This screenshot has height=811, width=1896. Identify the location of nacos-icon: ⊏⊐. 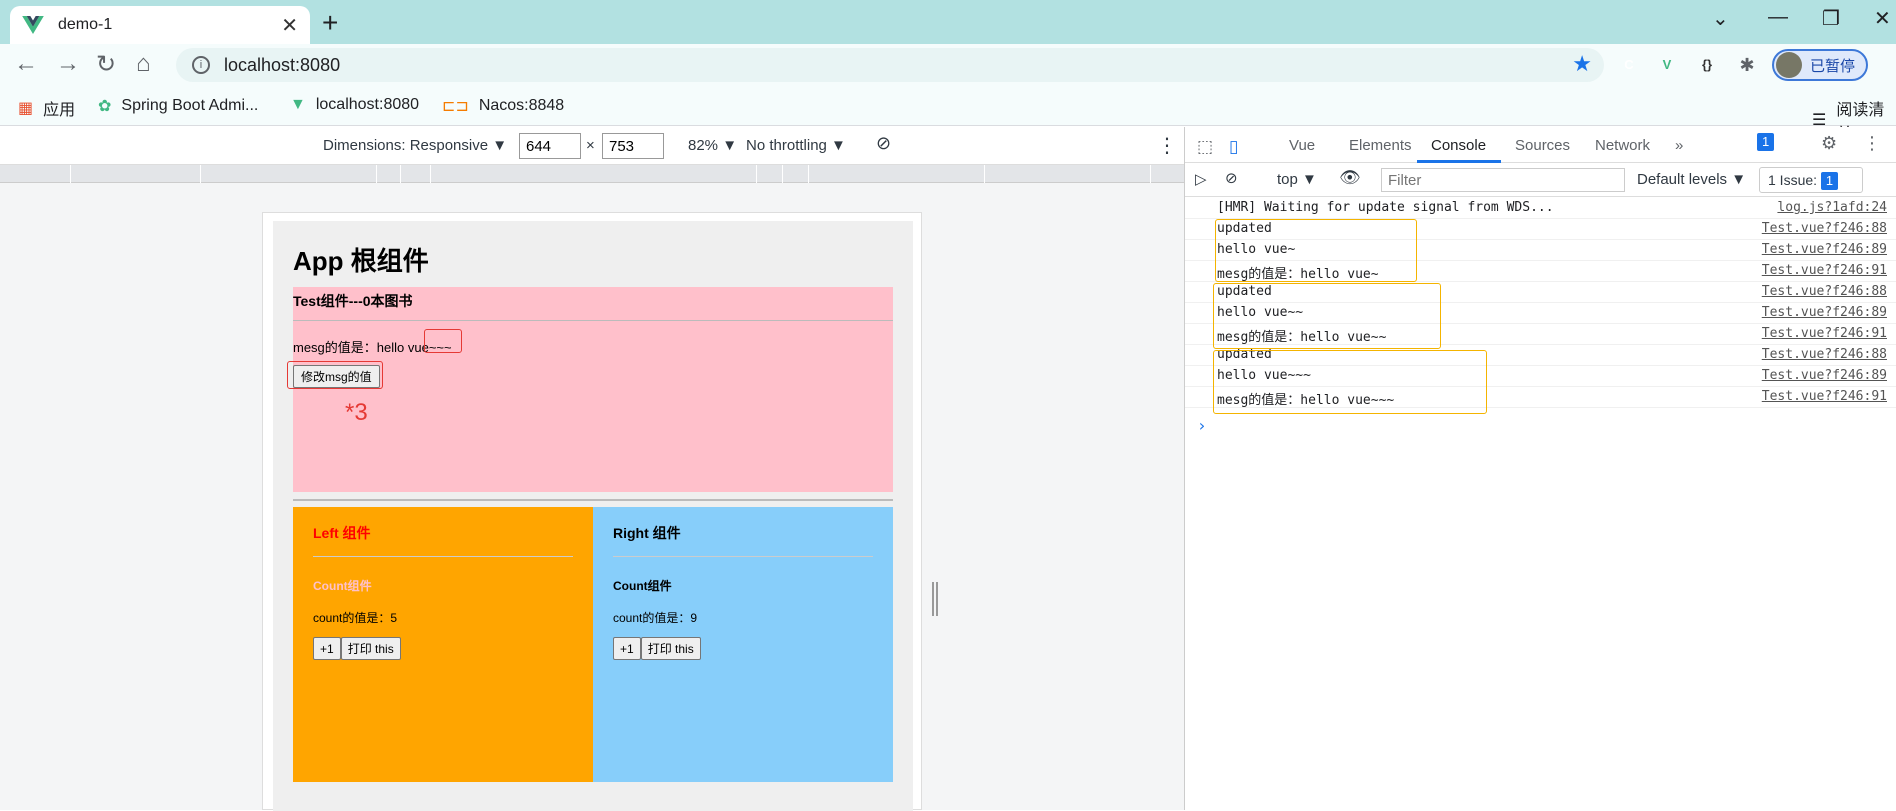
(455, 106).